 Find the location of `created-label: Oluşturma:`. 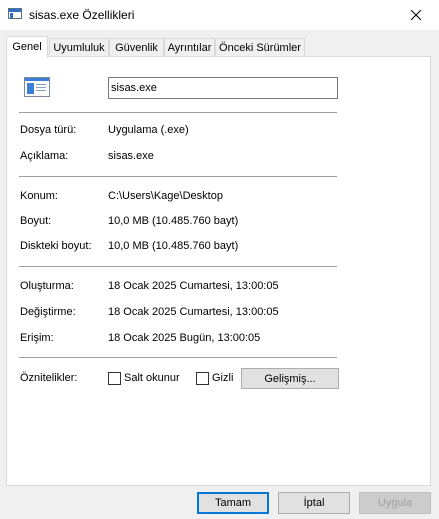

created-label: Oluşturma: is located at coordinates (47, 286).